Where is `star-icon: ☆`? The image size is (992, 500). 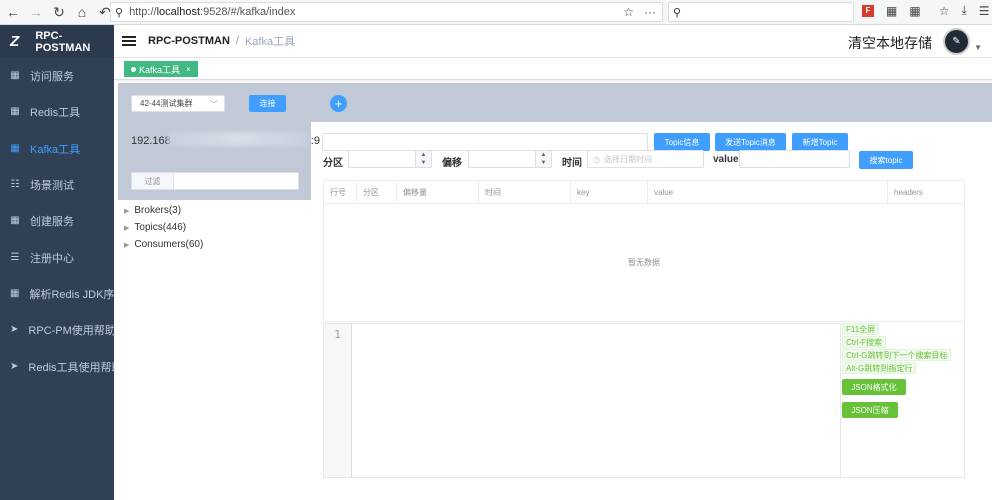
star-icon: ☆ is located at coordinates (628, 12).